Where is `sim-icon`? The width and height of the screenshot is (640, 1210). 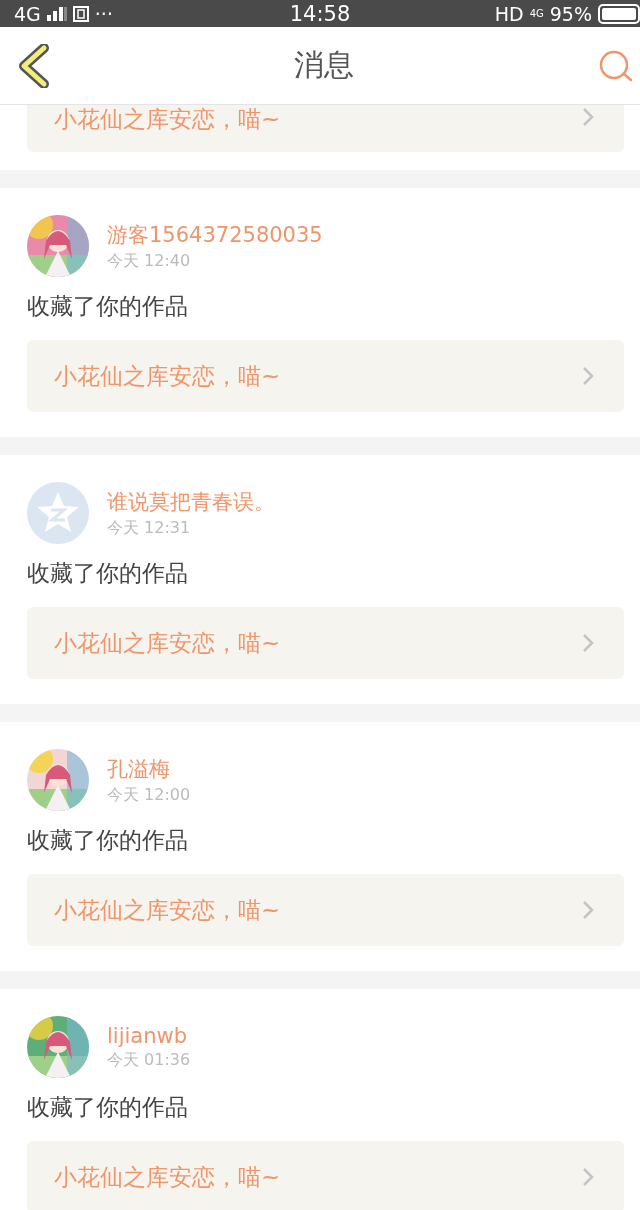 sim-icon is located at coordinates (80, 13).